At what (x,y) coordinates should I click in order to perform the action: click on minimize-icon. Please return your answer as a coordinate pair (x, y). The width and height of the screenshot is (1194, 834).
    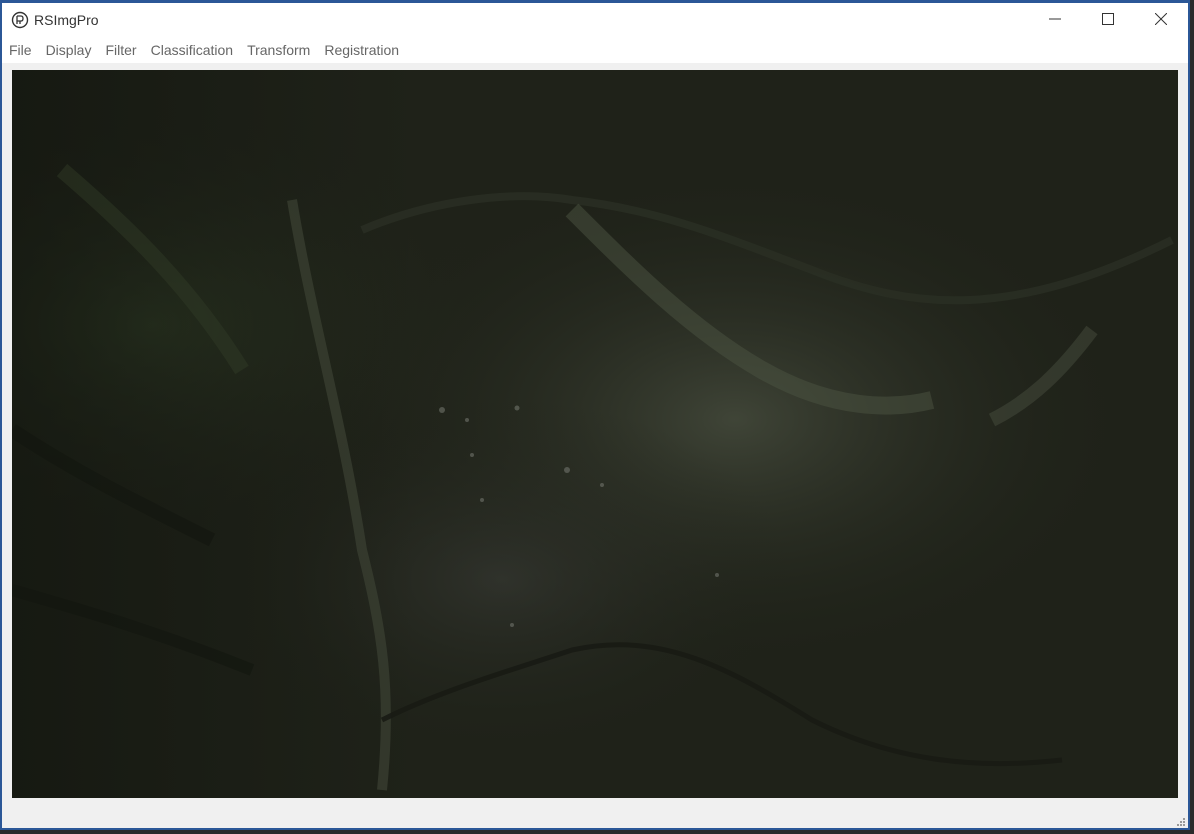
    Looking at the image, I should click on (1055, 19).